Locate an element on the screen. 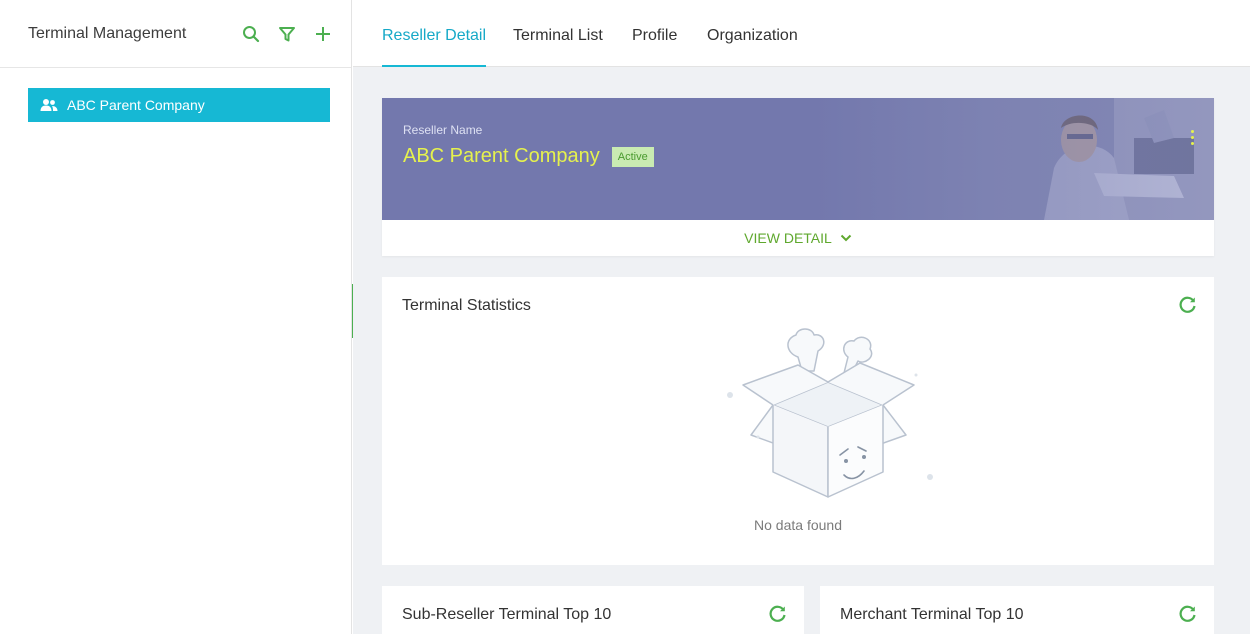 This screenshot has height=634, width=1250. filter-icon is located at coordinates (287, 34).